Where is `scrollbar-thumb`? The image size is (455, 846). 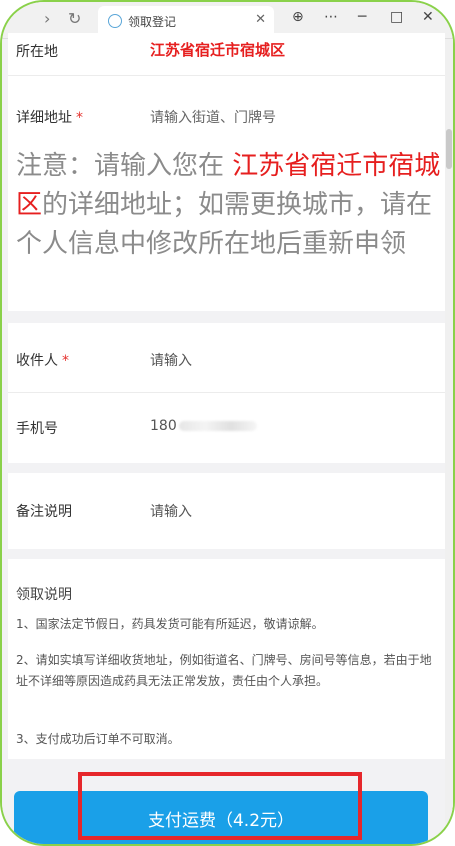 scrollbar-thumb is located at coordinates (449, 149).